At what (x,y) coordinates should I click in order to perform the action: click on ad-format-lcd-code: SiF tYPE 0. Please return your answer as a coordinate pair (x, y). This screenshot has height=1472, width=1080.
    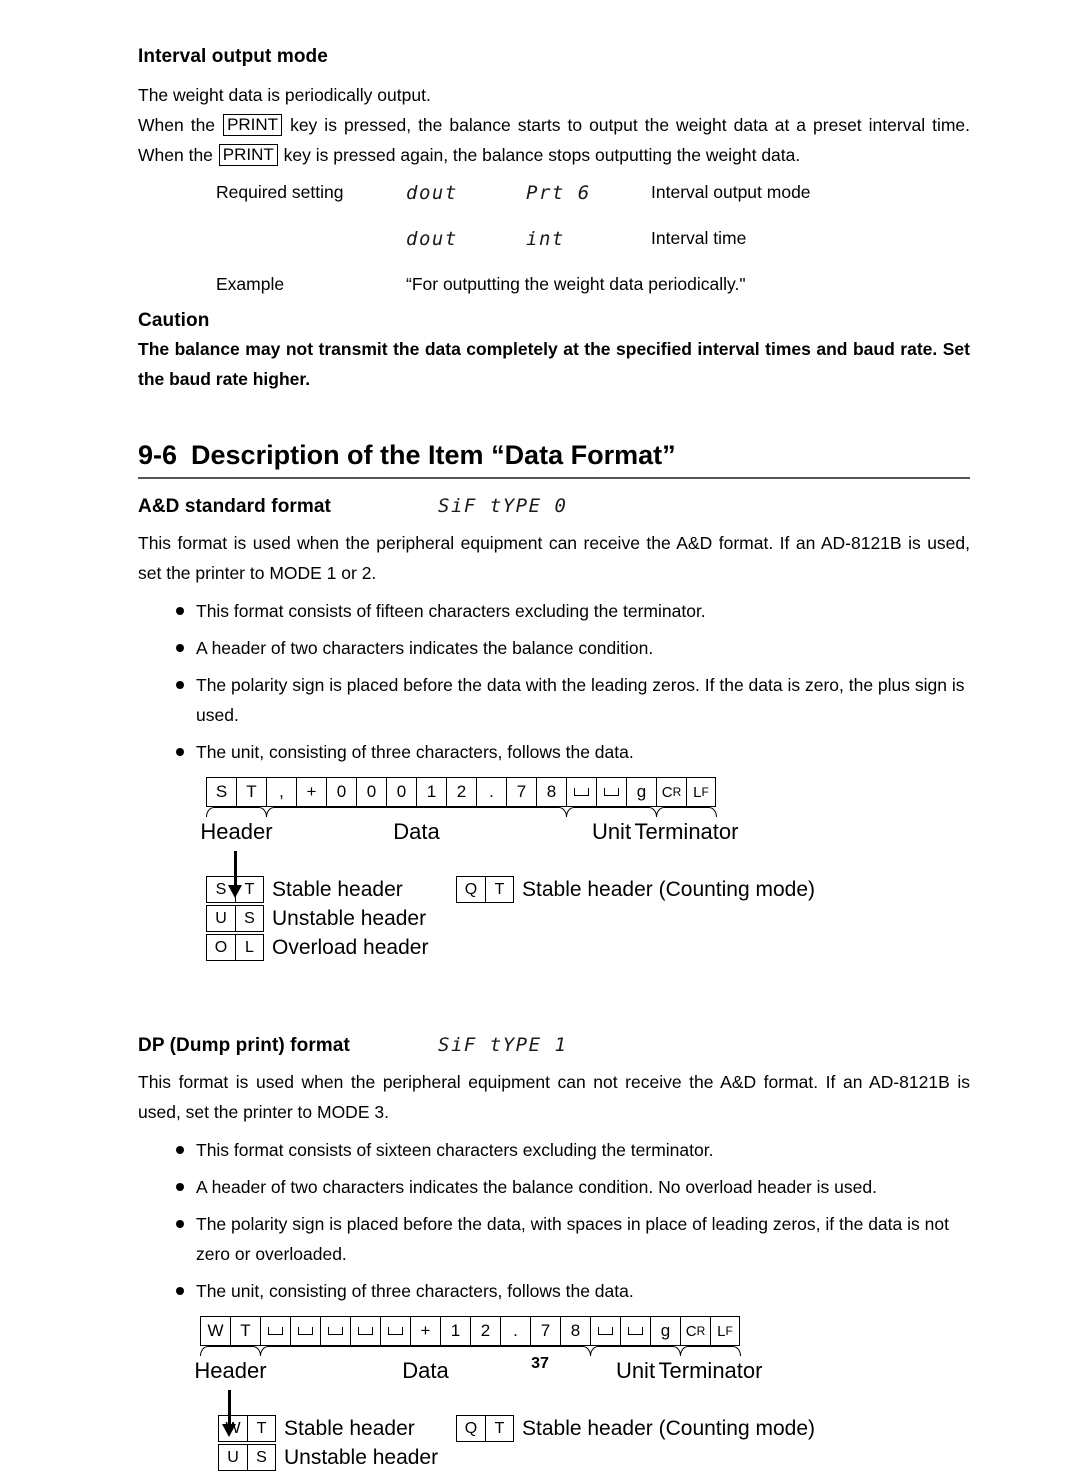
    Looking at the image, I should click on (503, 506).